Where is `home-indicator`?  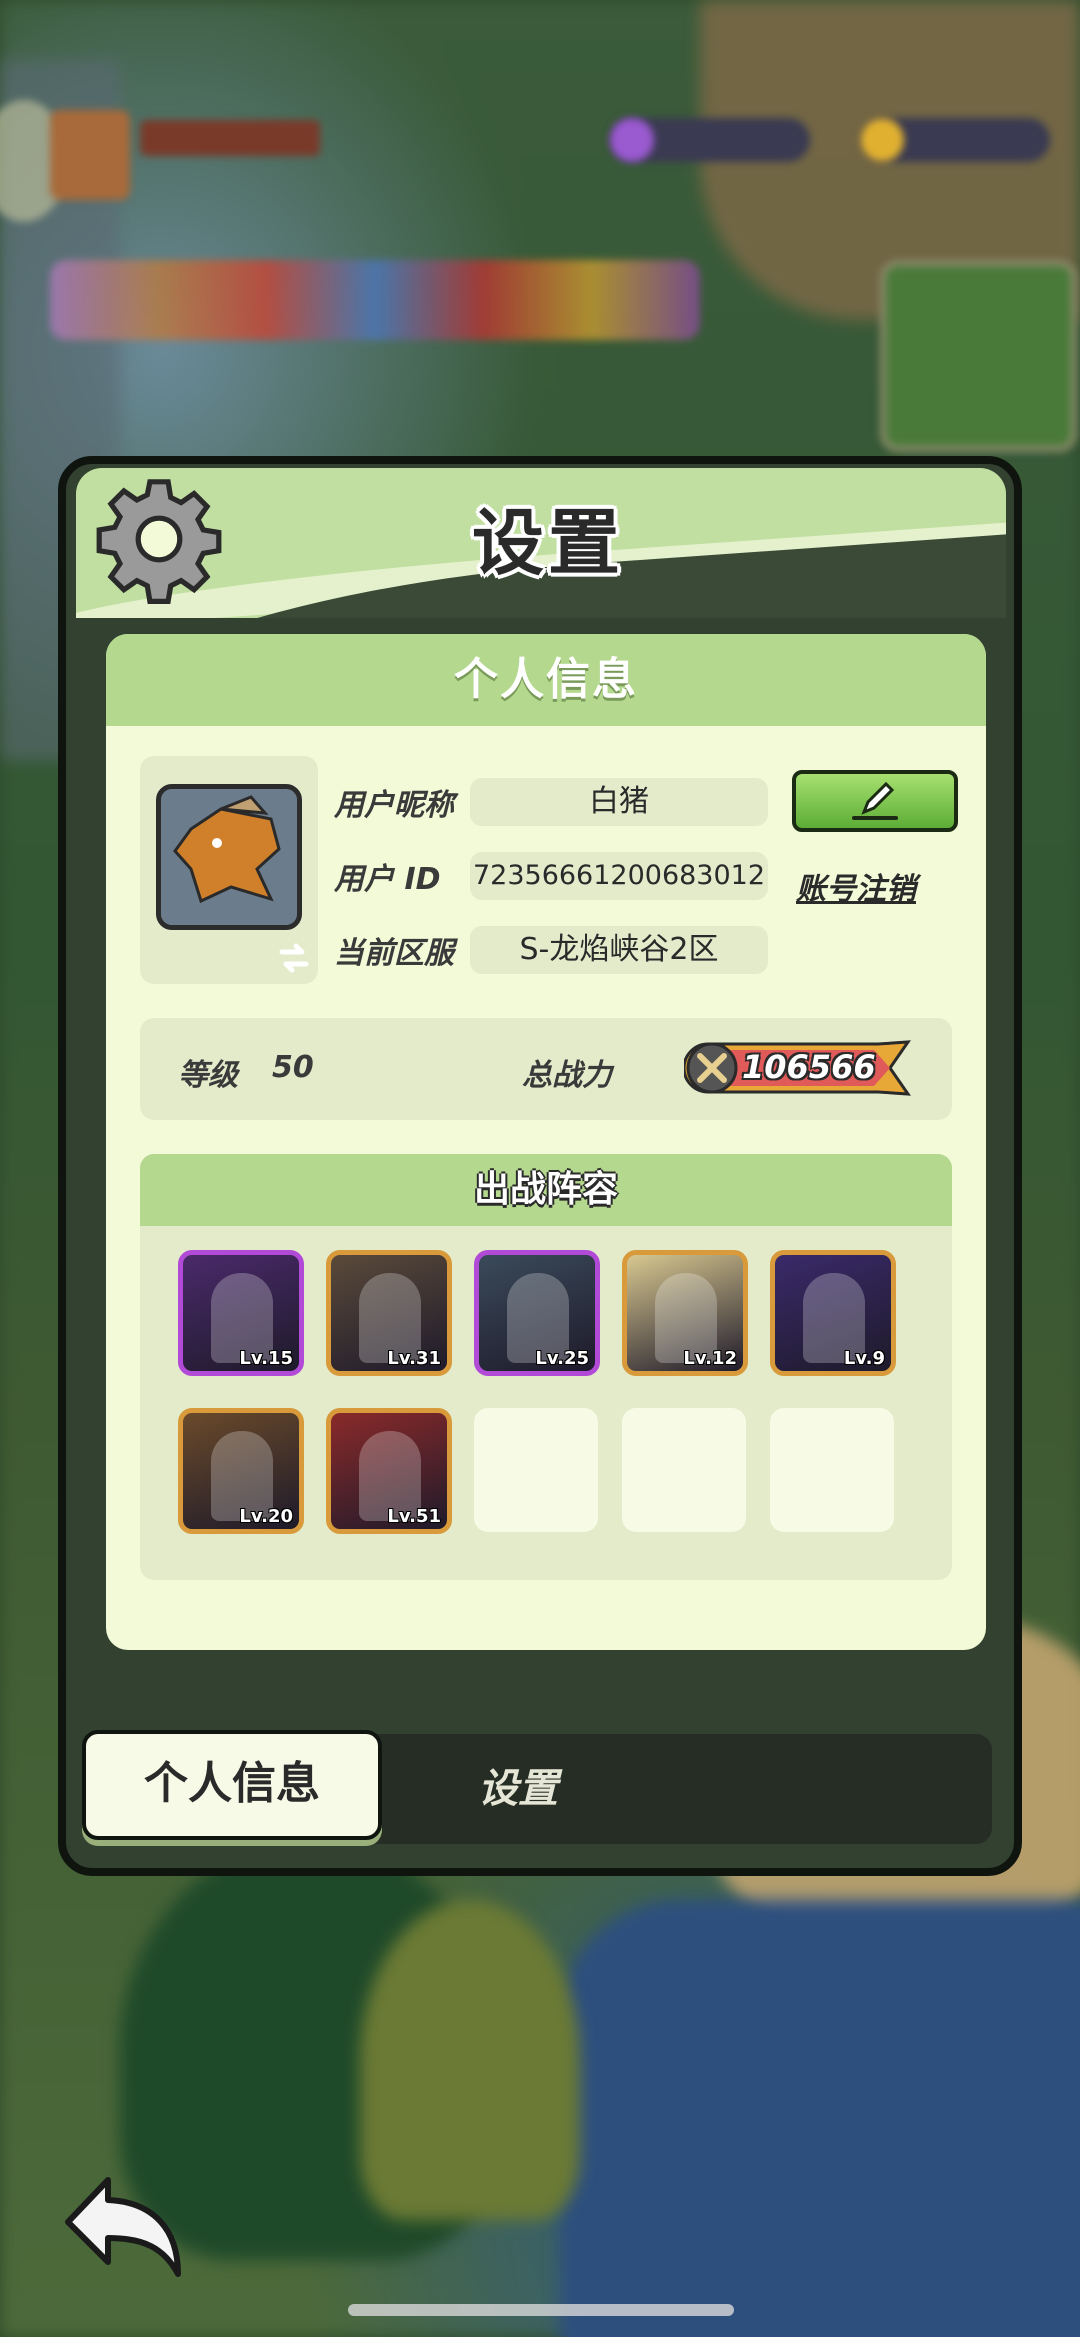
home-indicator is located at coordinates (541, 2310).